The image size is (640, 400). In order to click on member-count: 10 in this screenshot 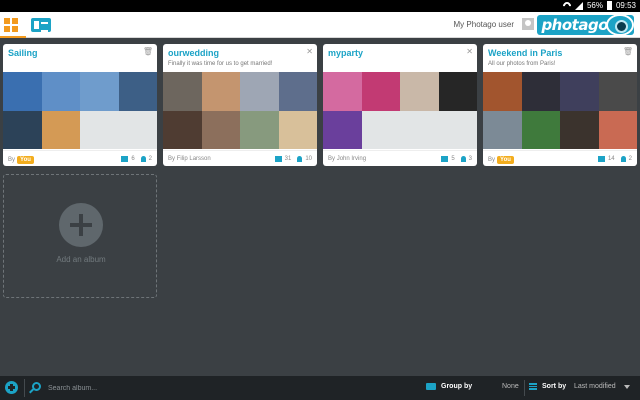, I will do `click(308, 159)`.